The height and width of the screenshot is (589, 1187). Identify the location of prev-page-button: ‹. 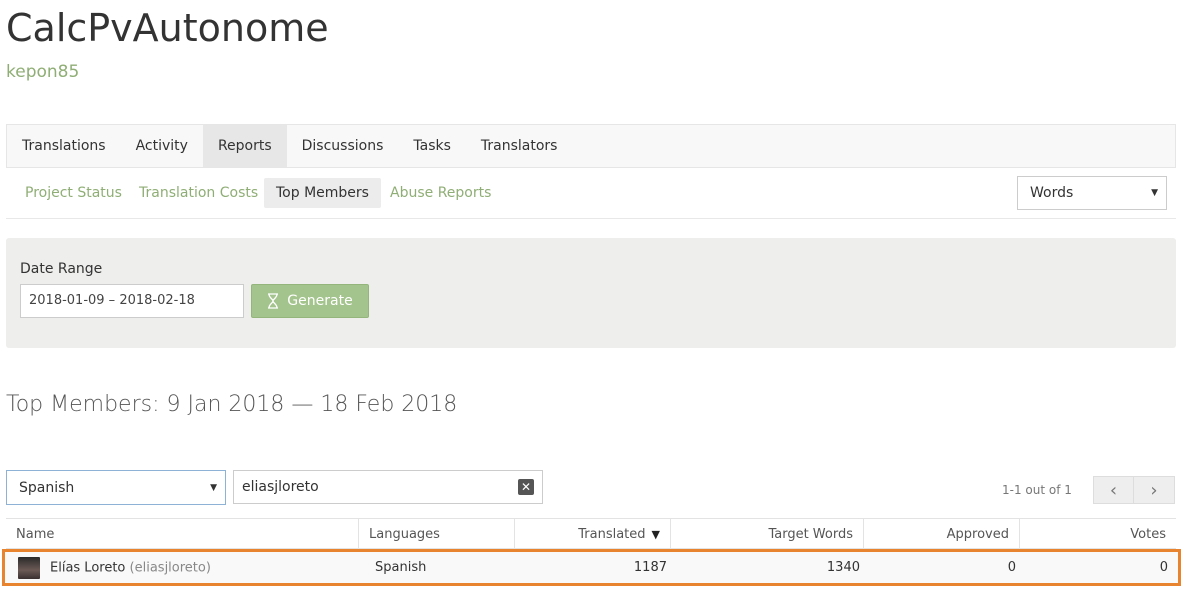
(1113, 490).